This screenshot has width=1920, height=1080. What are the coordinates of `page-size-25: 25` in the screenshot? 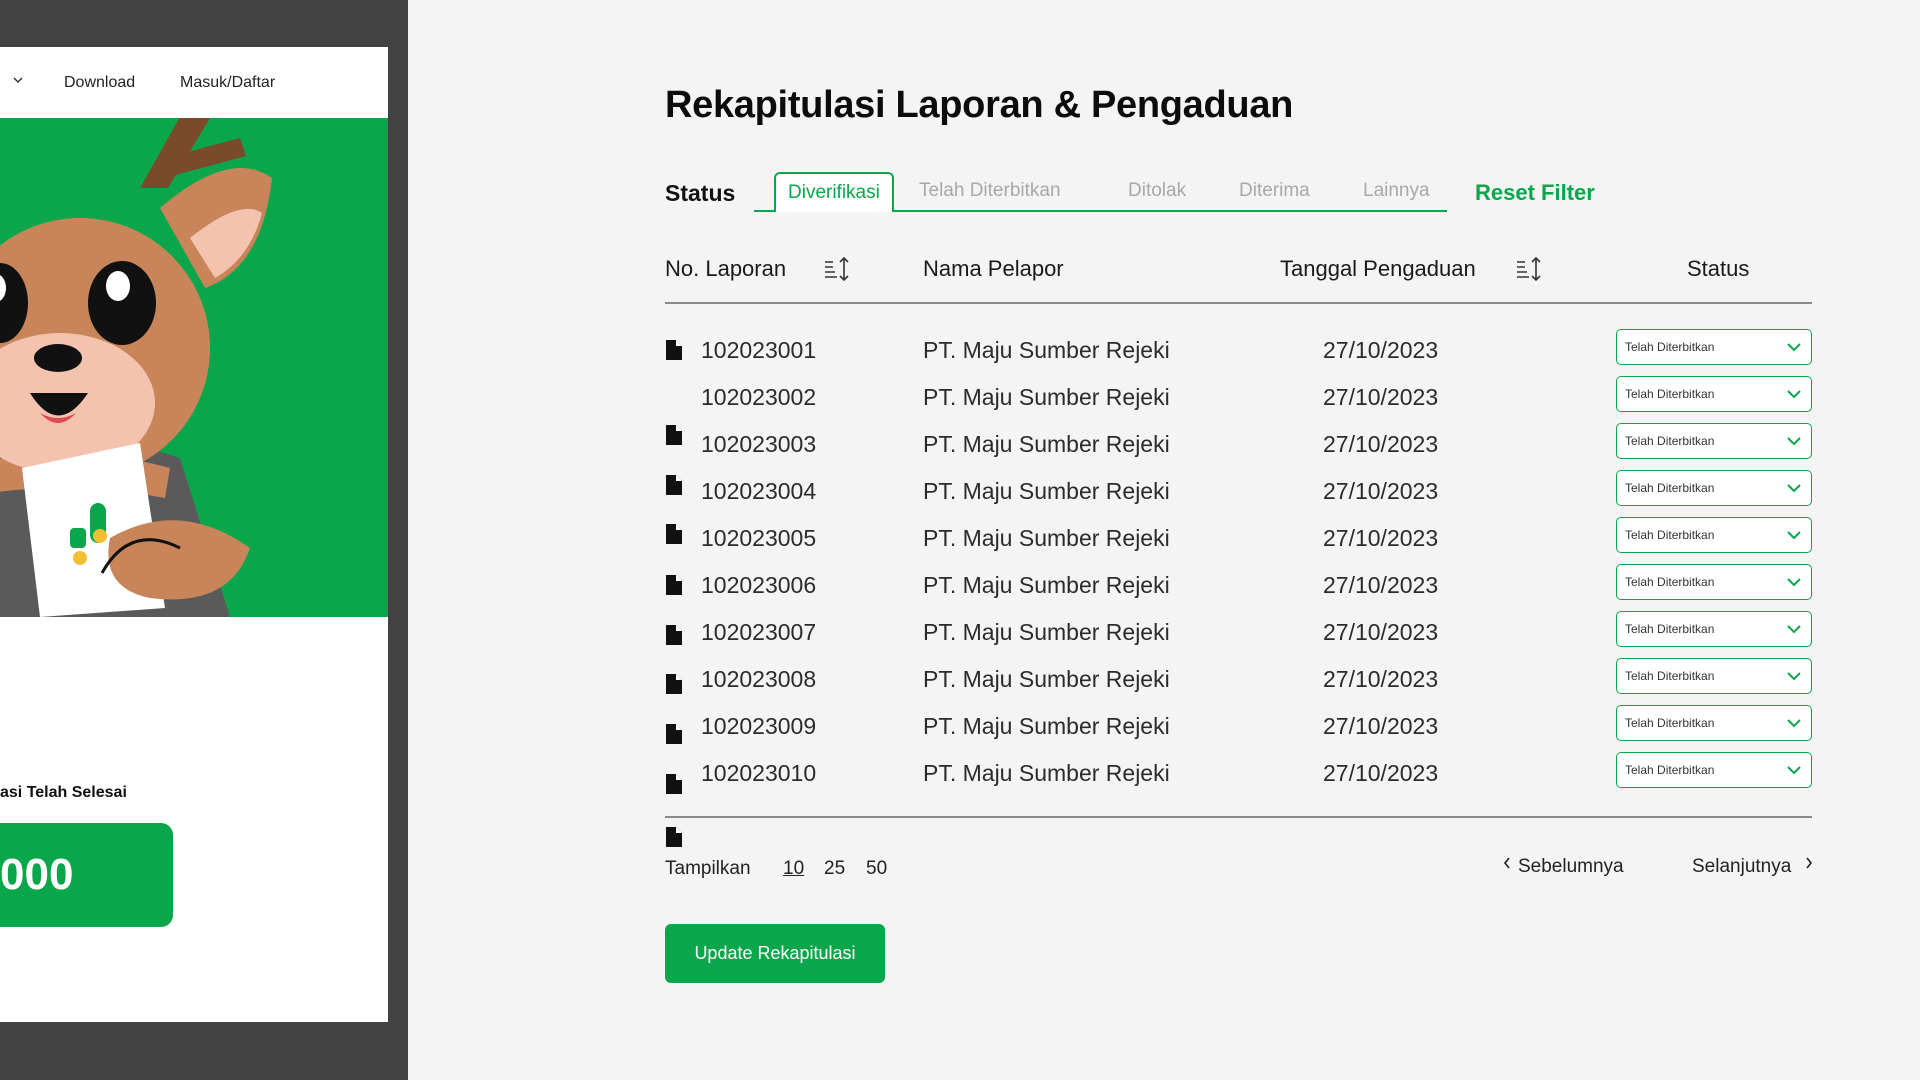 It's located at (834, 869).